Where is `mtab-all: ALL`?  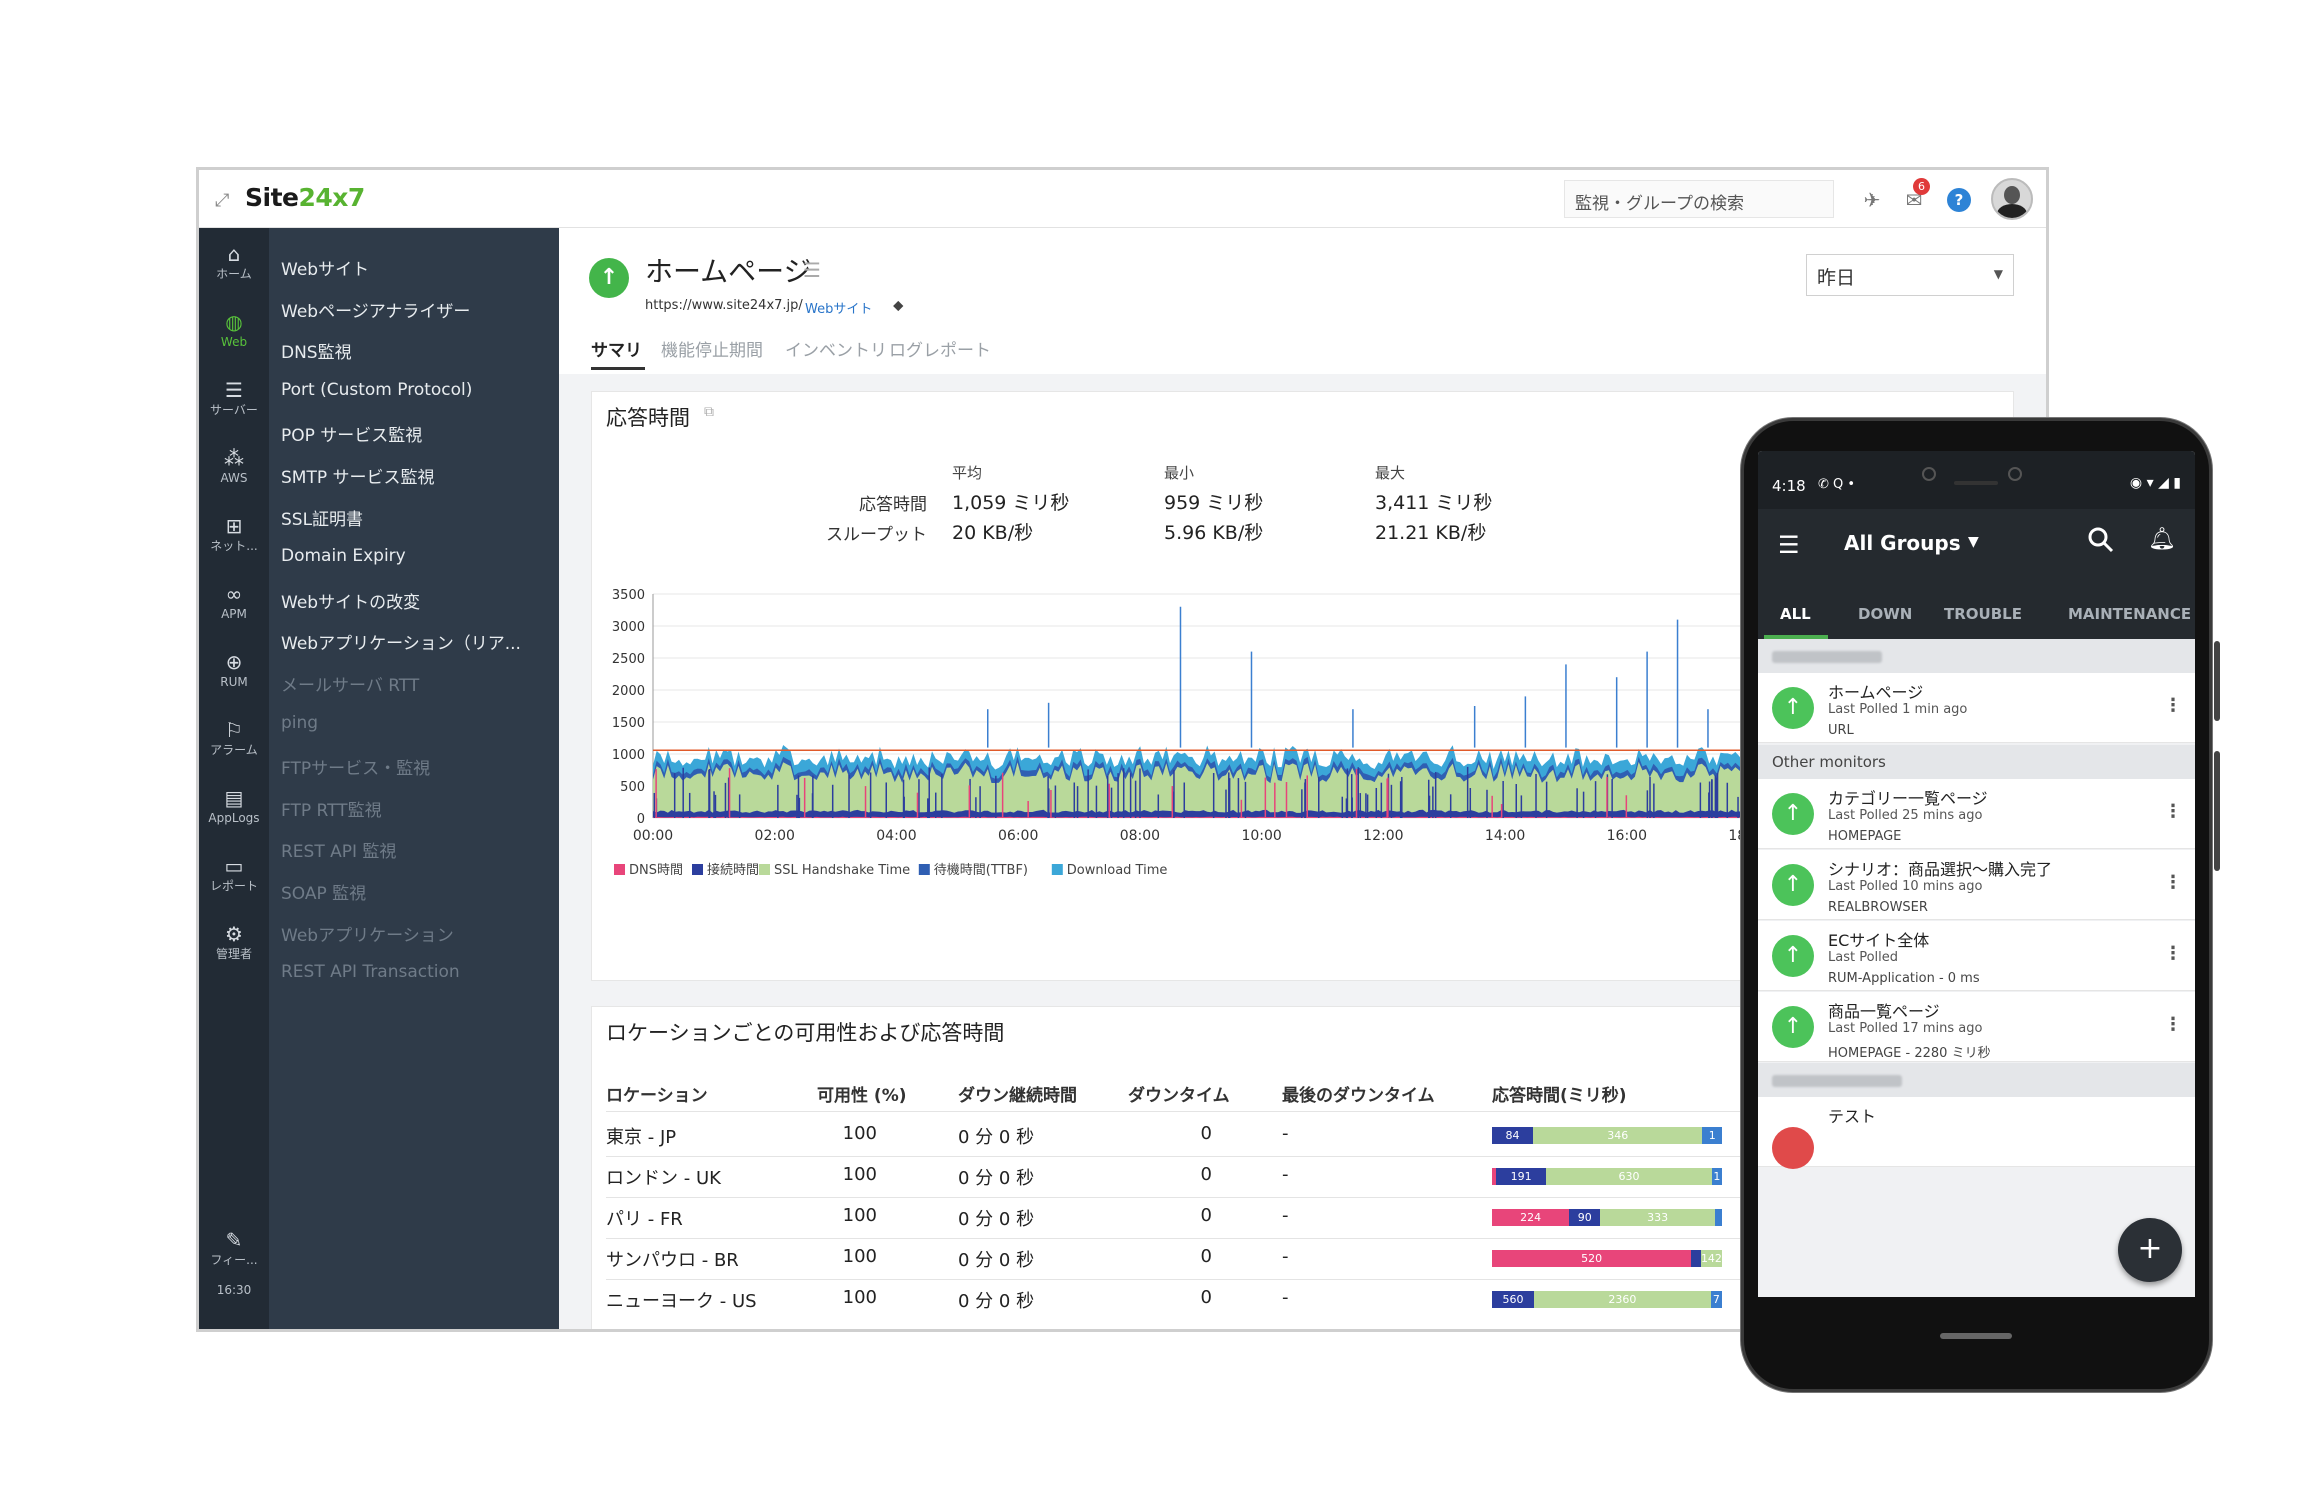 mtab-all: ALL is located at coordinates (1795, 614).